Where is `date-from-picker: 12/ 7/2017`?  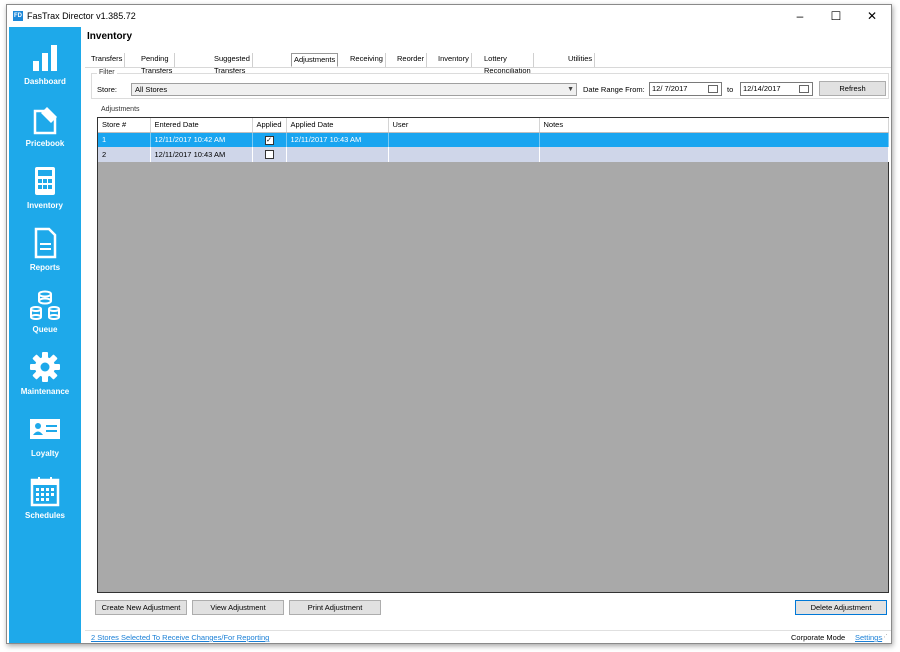 date-from-picker: 12/ 7/2017 is located at coordinates (685, 89).